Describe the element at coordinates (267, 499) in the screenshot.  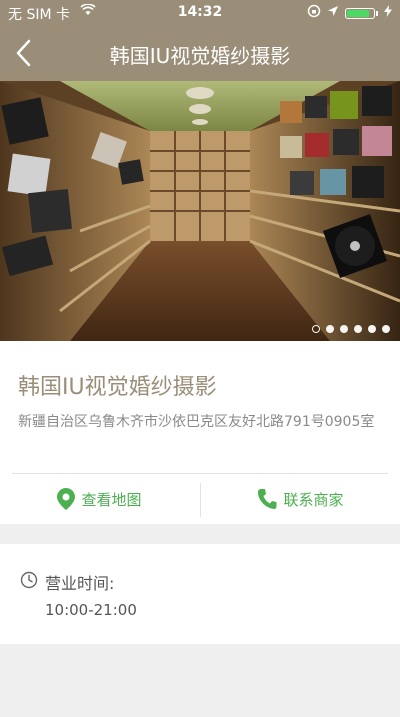
I see `phone-icon` at that location.